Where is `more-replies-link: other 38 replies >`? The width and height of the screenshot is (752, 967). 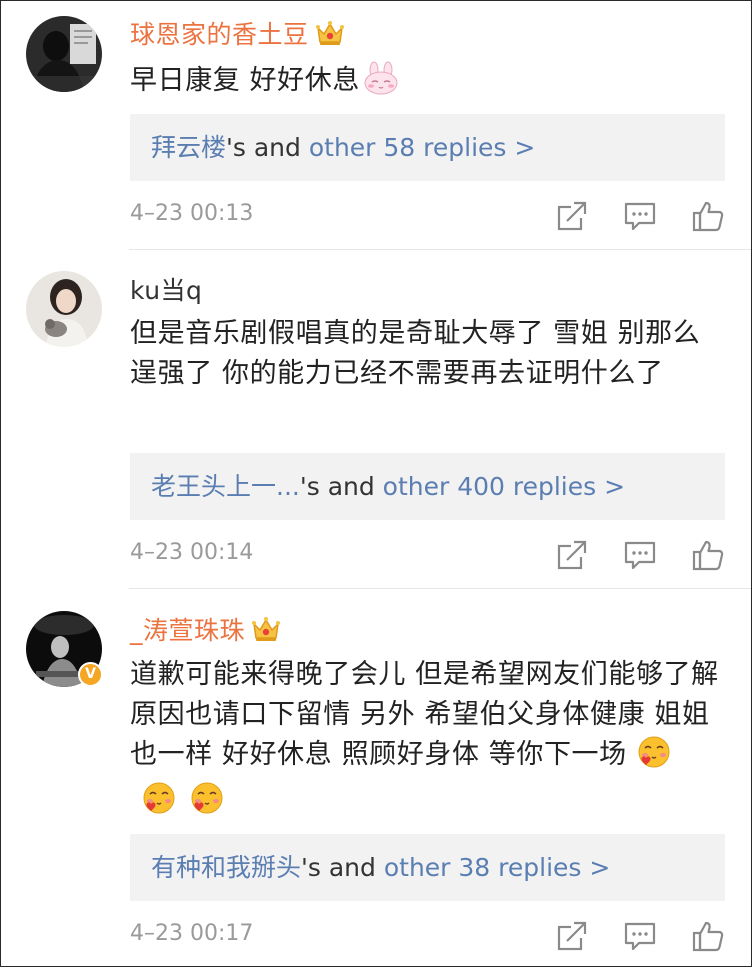 more-replies-link: other 38 replies > is located at coordinates (497, 867).